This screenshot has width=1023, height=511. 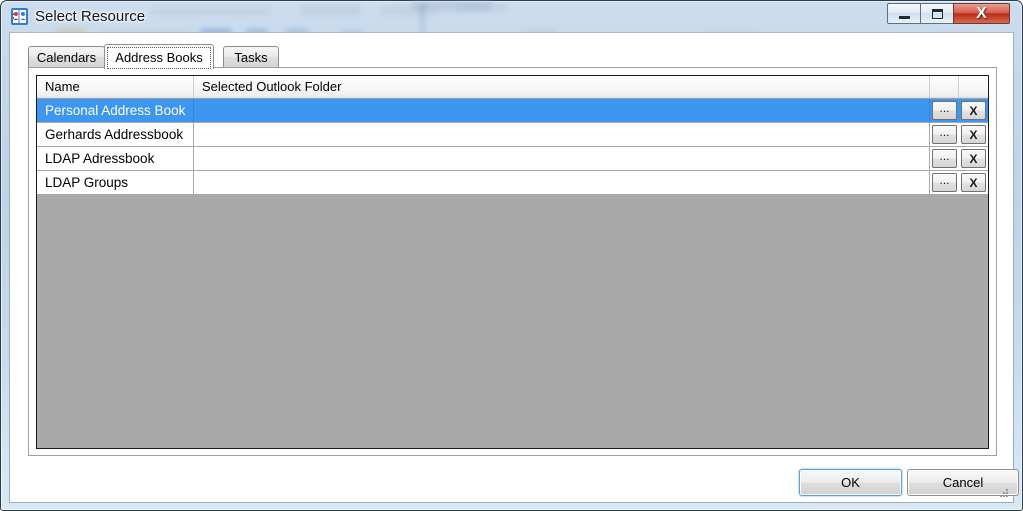 I want to click on minimize-button, so click(x=903, y=13).